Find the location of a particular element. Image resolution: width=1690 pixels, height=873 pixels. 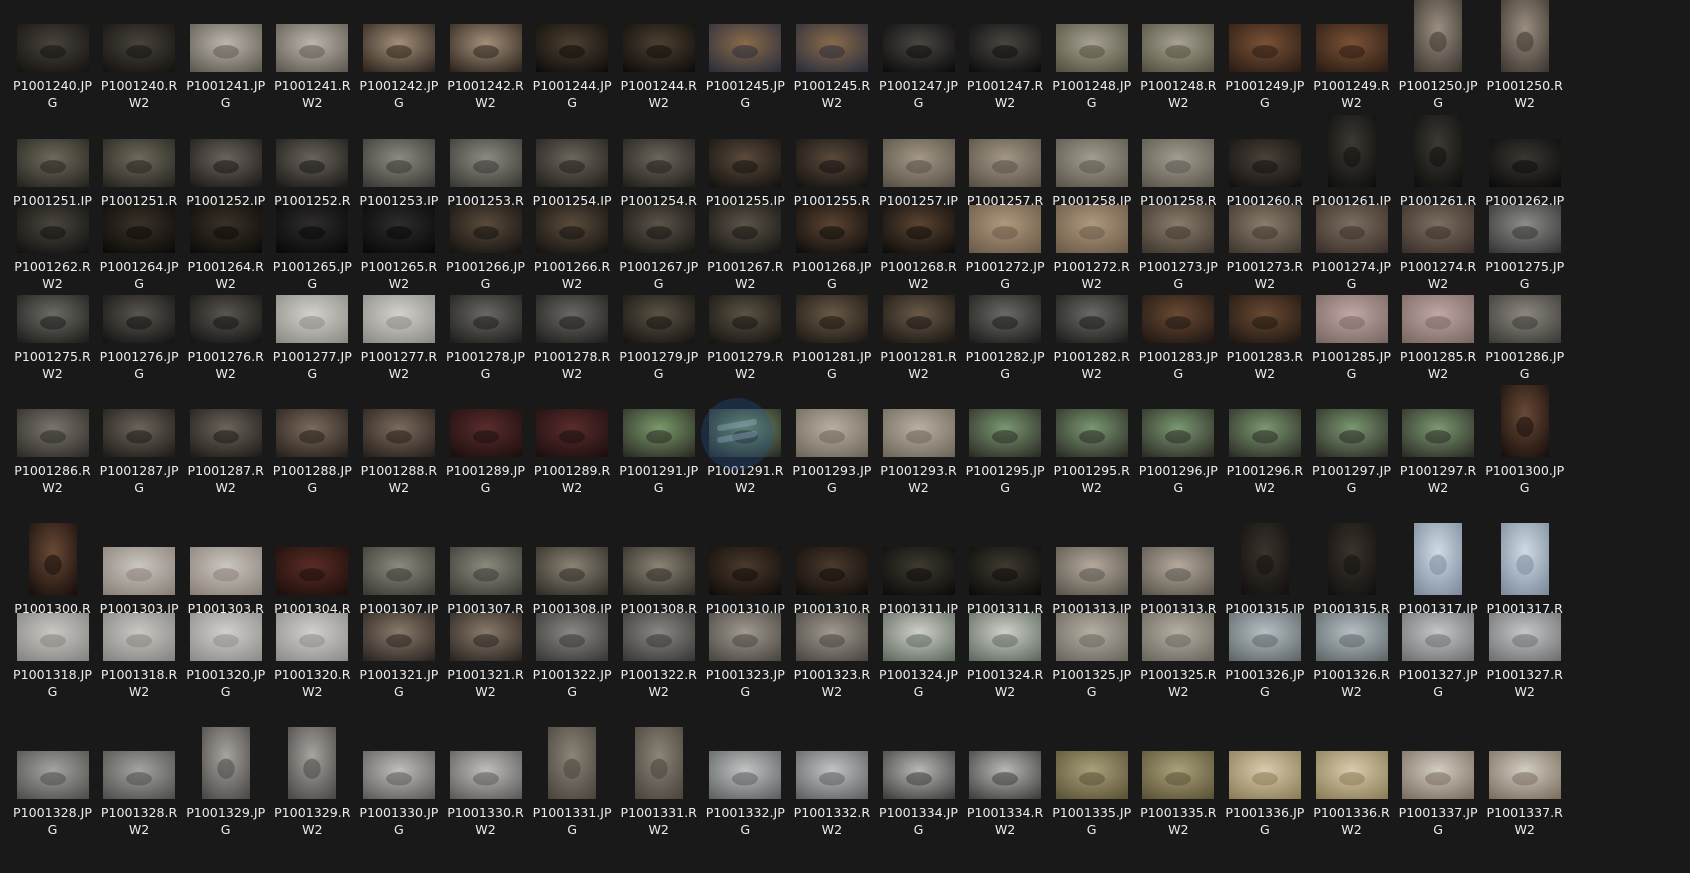

file-item: P1001330.JPG is located at coordinates (398, 782).